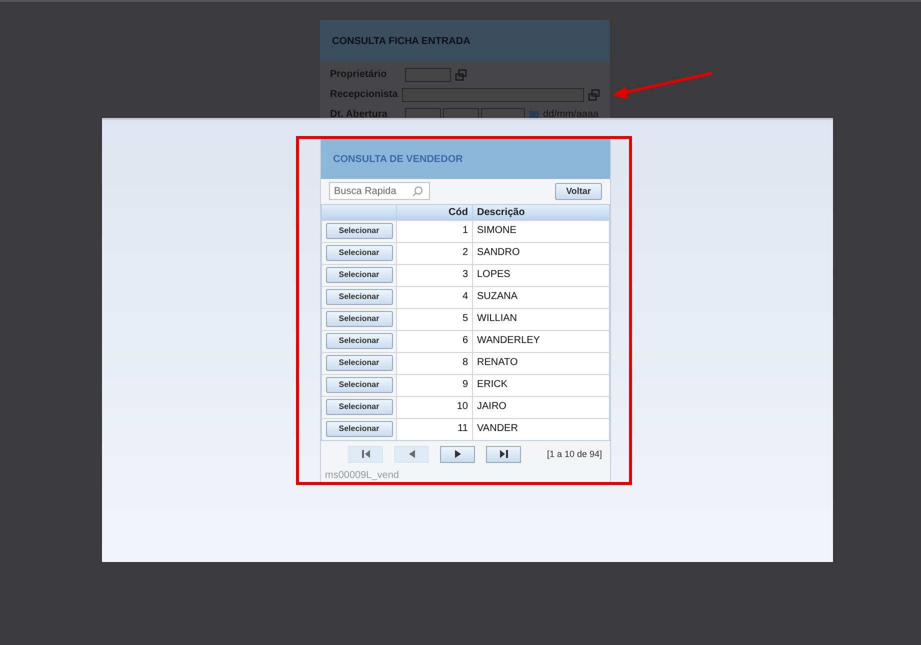  I want to click on name-cell: WILLIAN, so click(497, 318).